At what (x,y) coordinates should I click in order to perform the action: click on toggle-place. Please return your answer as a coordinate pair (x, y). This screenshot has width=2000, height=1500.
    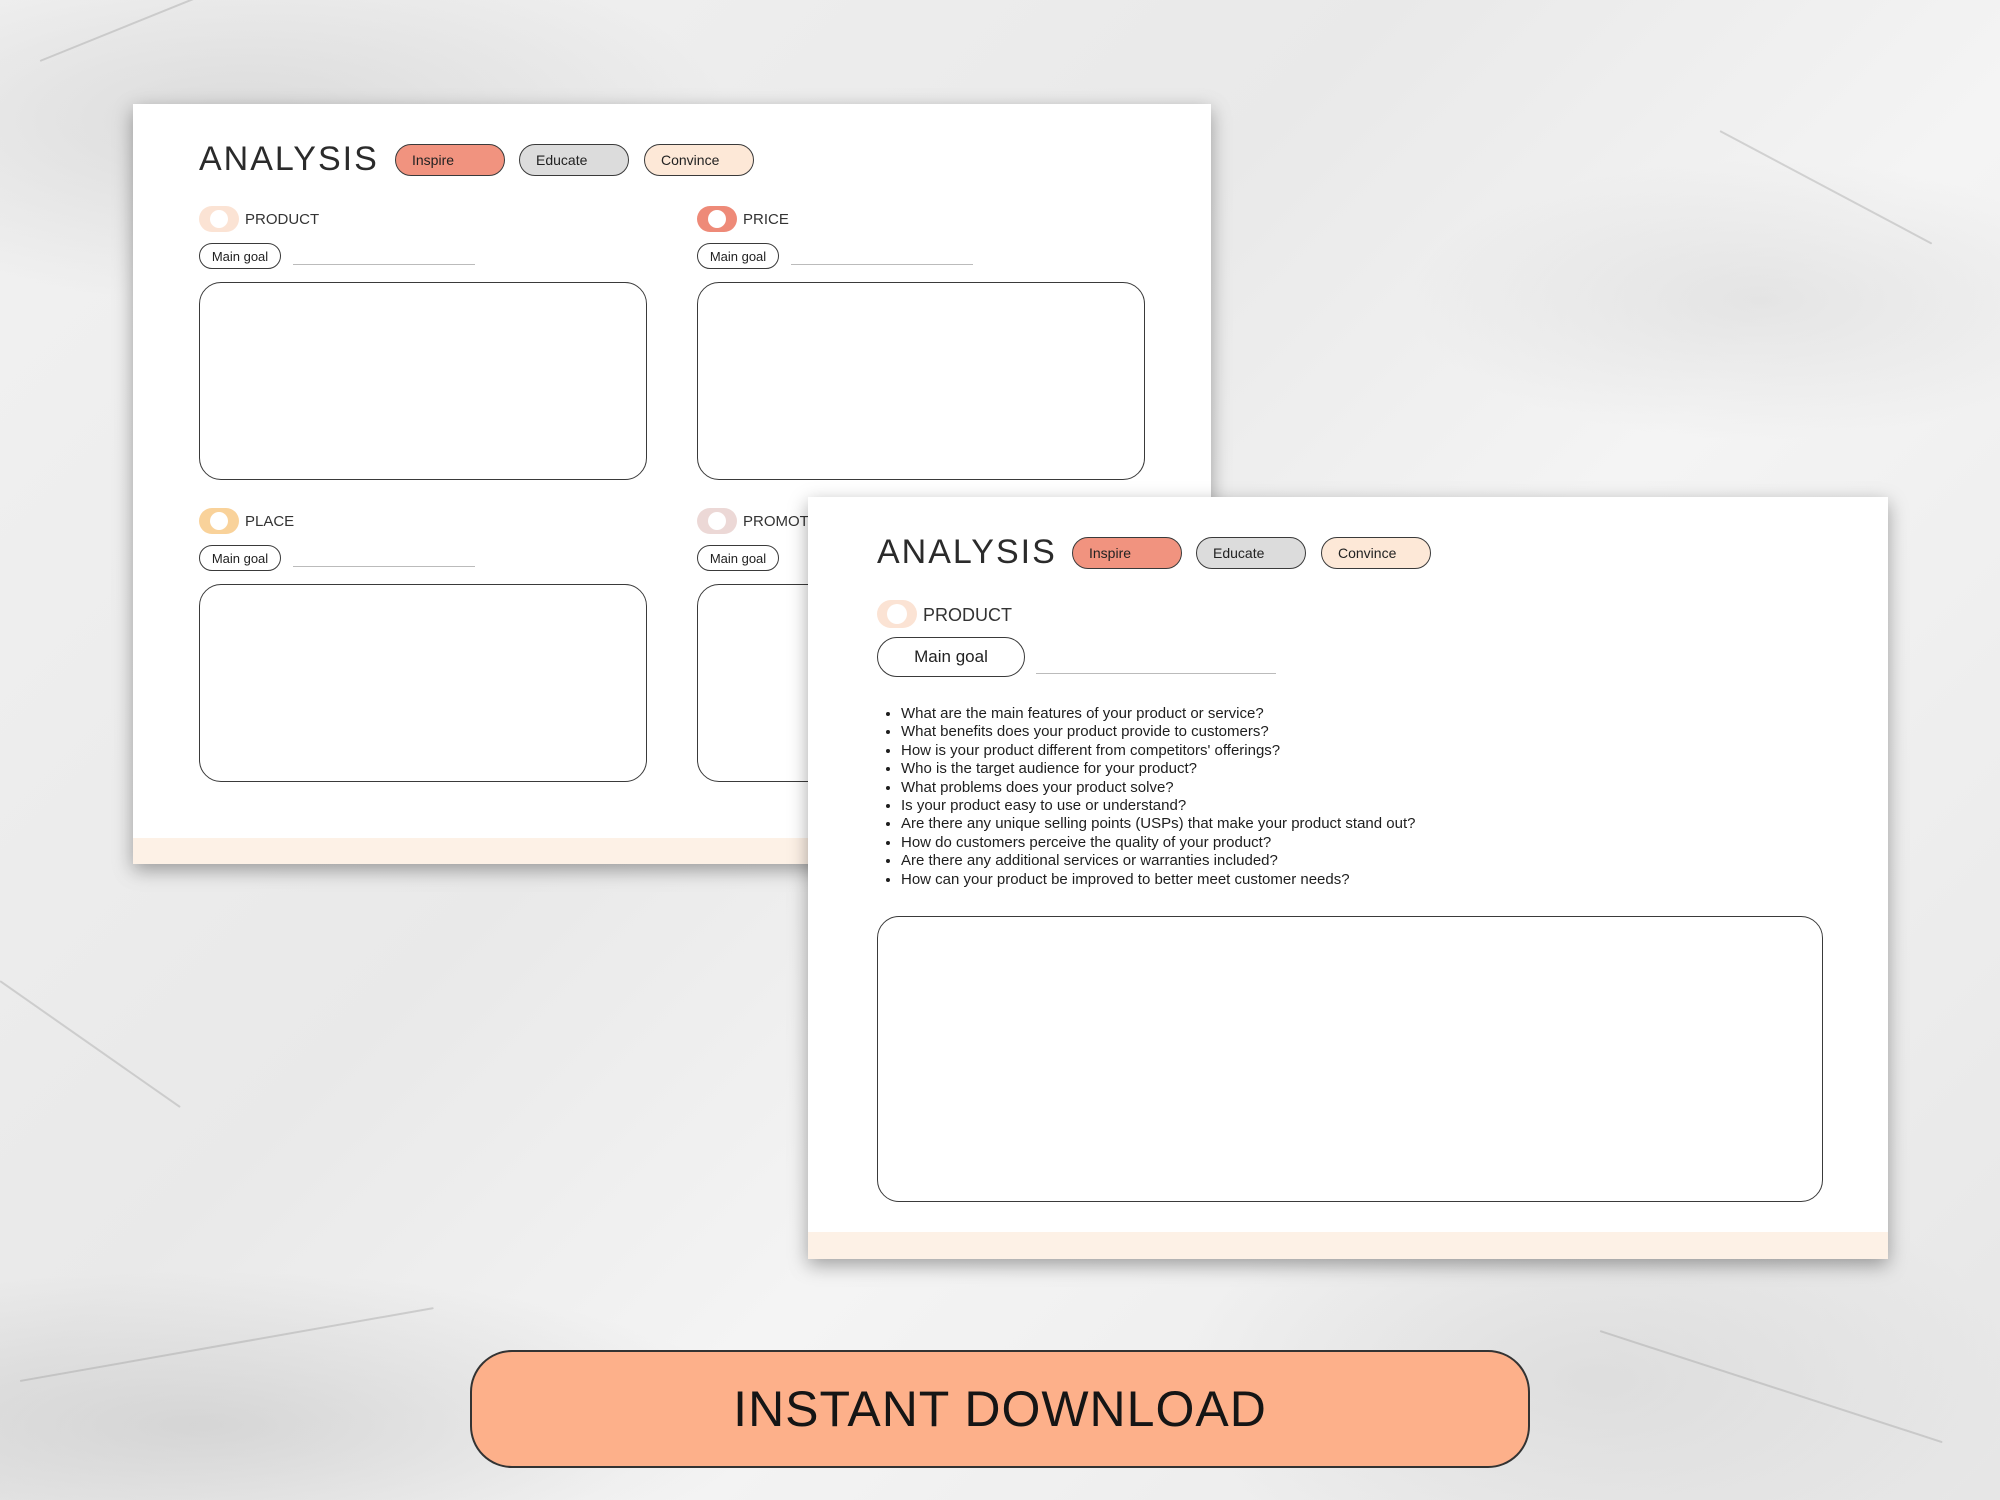
    Looking at the image, I should click on (219, 521).